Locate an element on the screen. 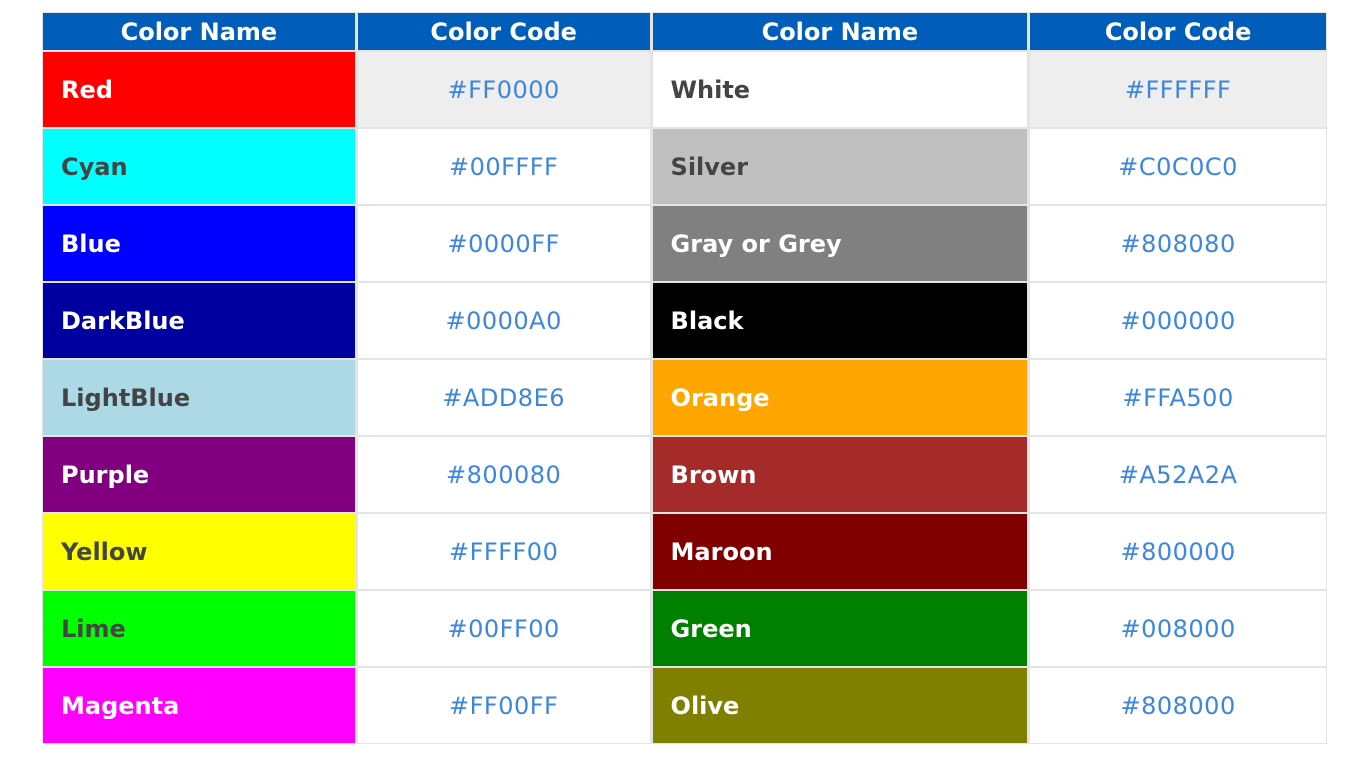  table-row: Magenta #FF00FF Olive #808000 is located at coordinates (684, 705).